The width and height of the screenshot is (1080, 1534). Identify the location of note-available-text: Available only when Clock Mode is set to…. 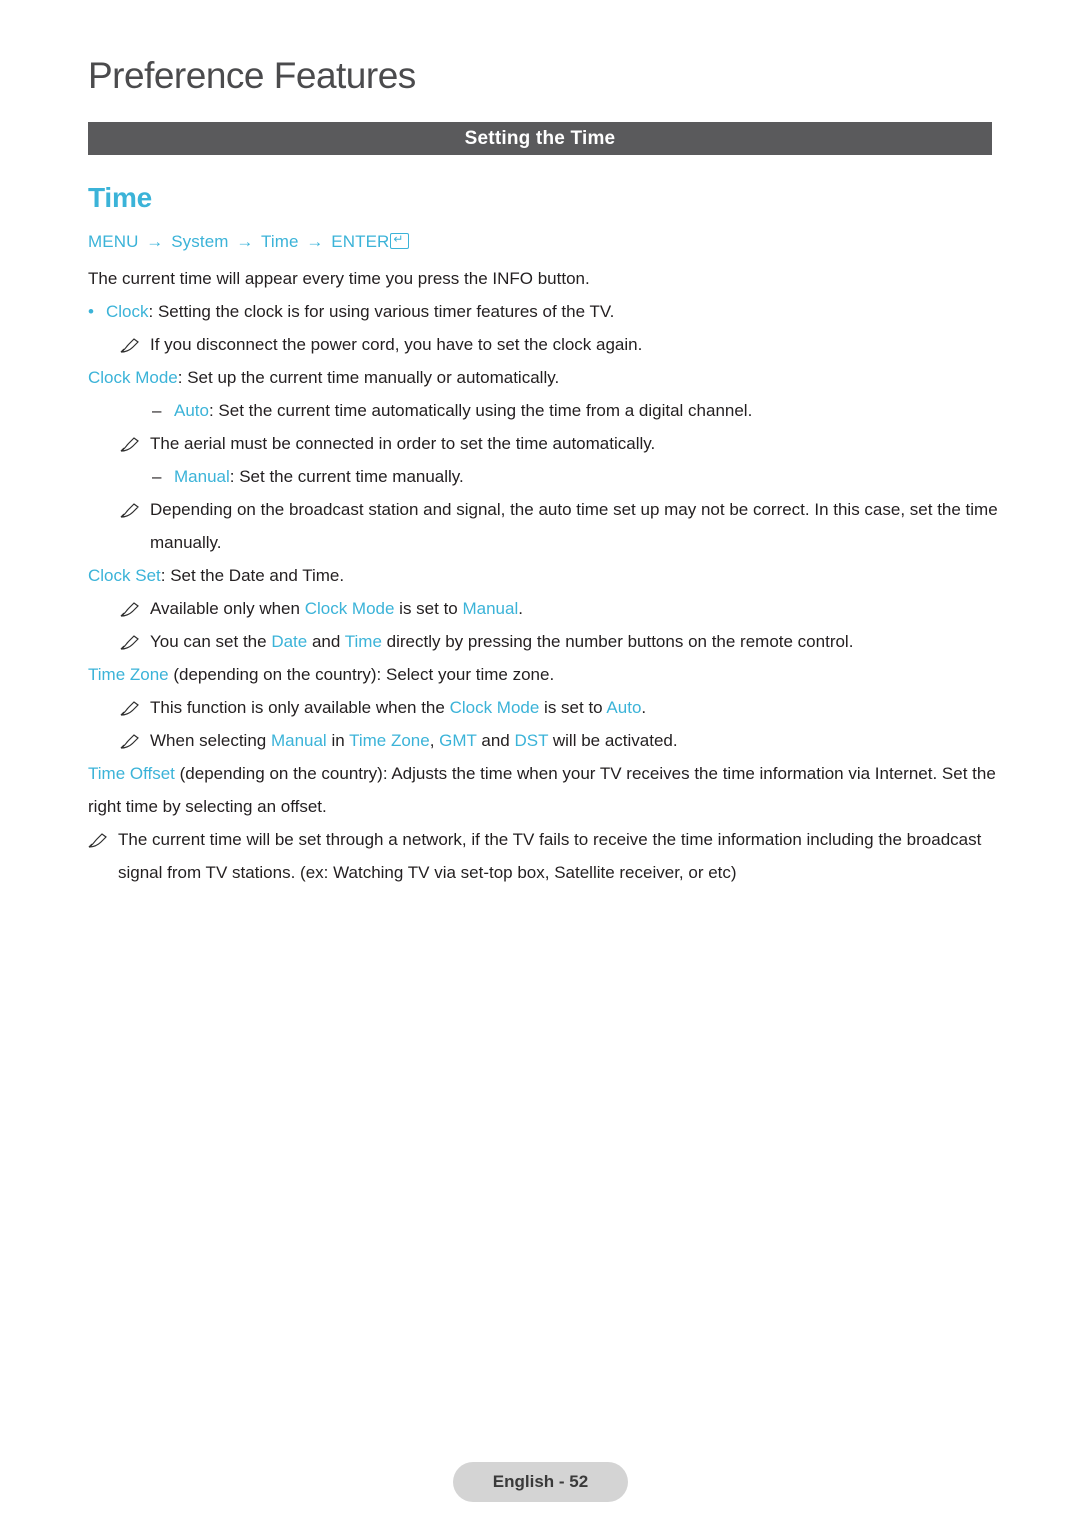
(575, 608).